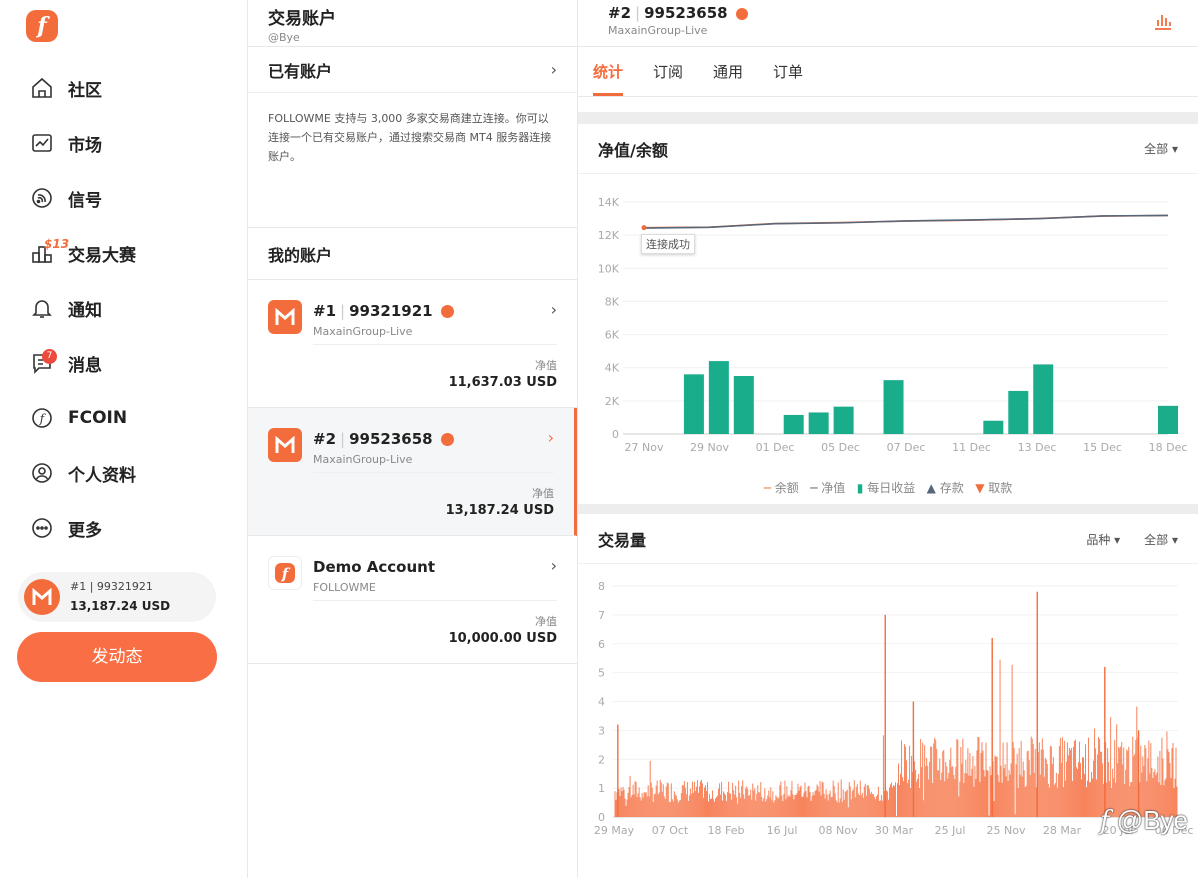 The image size is (1198, 878). What do you see at coordinates (98, 418) in the screenshot?
I see `nav-label: FCOIN` at bounding box center [98, 418].